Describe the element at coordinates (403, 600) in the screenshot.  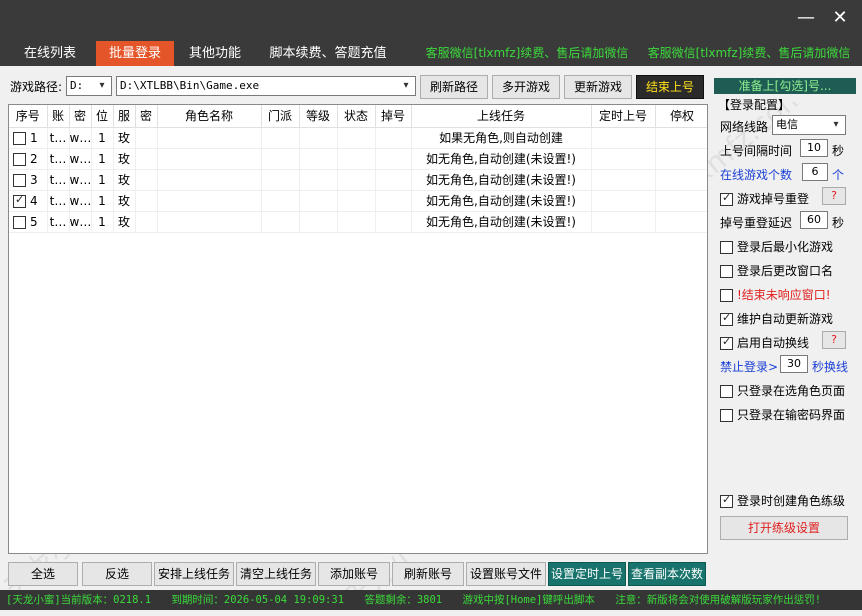
I see `answers-text: 答题剩余：3801` at that location.